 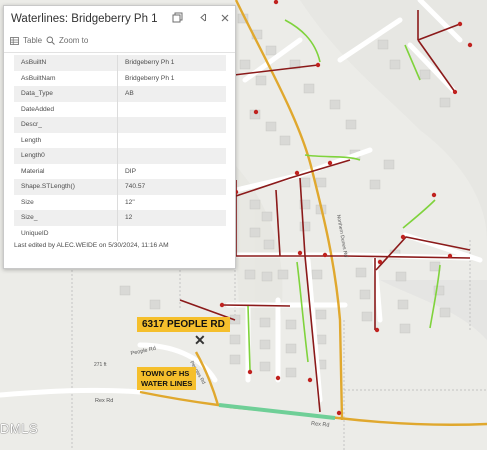 What do you see at coordinates (130, 171) in the screenshot?
I see `attribute-value: DIP` at bounding box center [130, 171].